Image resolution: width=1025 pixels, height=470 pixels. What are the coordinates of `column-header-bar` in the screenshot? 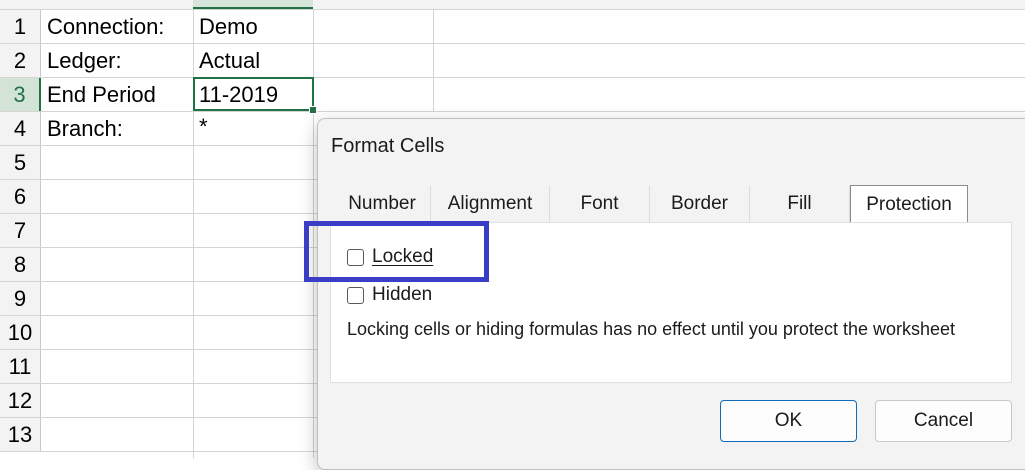 It's located at (512, 5).